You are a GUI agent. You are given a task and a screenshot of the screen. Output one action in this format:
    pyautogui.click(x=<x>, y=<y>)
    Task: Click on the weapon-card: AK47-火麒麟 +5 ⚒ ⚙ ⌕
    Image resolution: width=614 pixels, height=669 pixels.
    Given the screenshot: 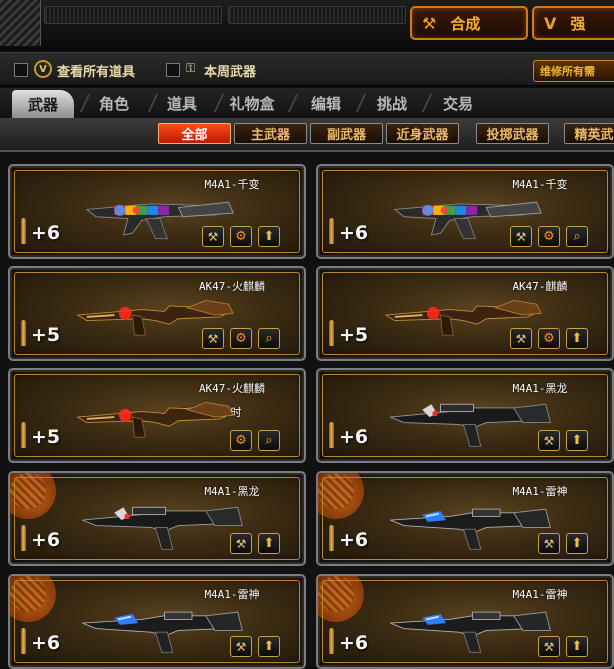 What is the action you would take?
    pyautogui.click(x=157, y=313)
    